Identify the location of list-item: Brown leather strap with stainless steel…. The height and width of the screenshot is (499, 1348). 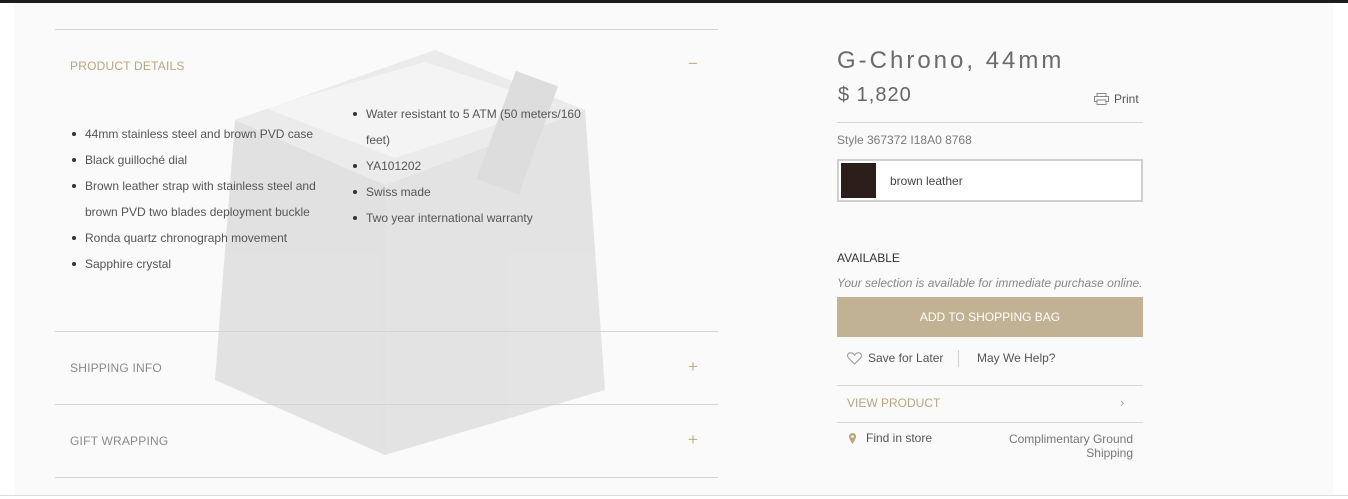
(196, 199).